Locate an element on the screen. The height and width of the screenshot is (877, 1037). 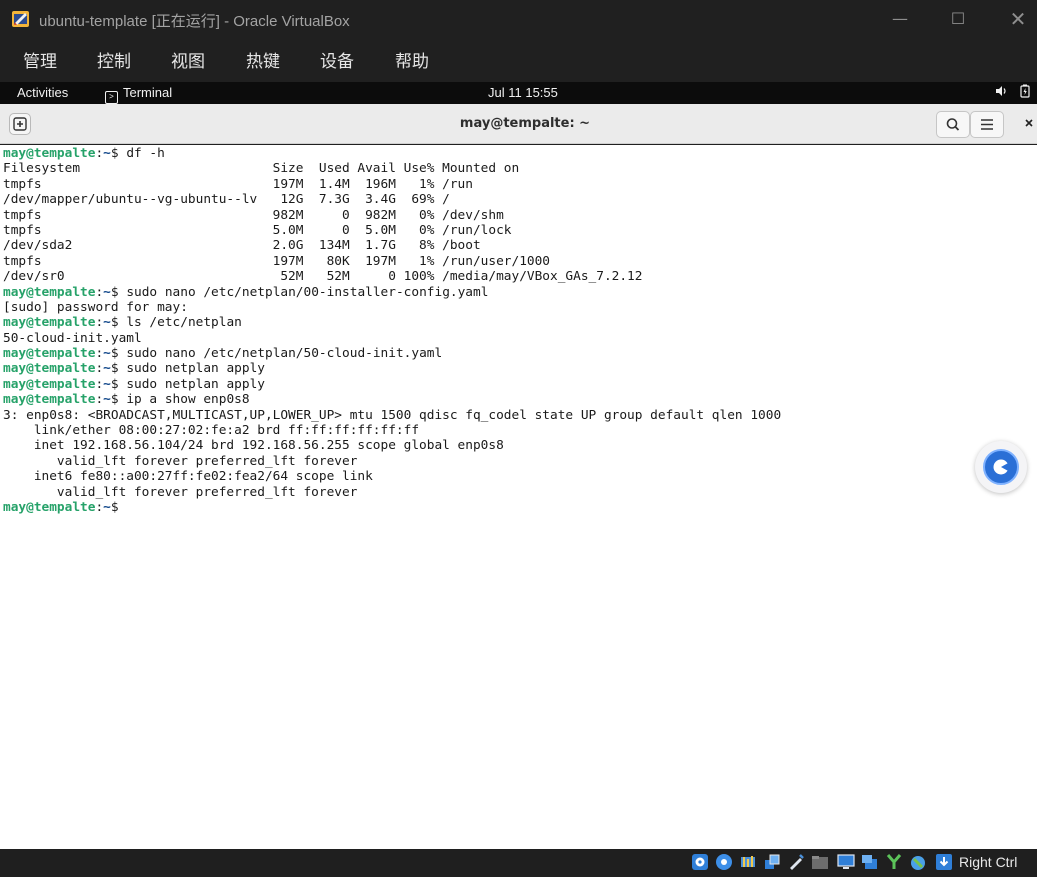
search-icon is located at coordinates (953, 124).